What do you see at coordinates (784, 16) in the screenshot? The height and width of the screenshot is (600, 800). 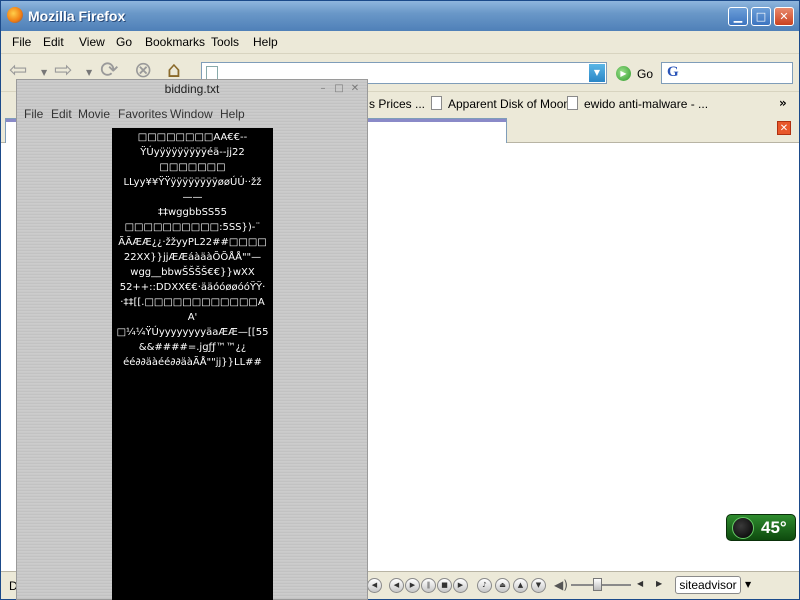 I see `close-button: ✕` at bounding box center [784, 16].